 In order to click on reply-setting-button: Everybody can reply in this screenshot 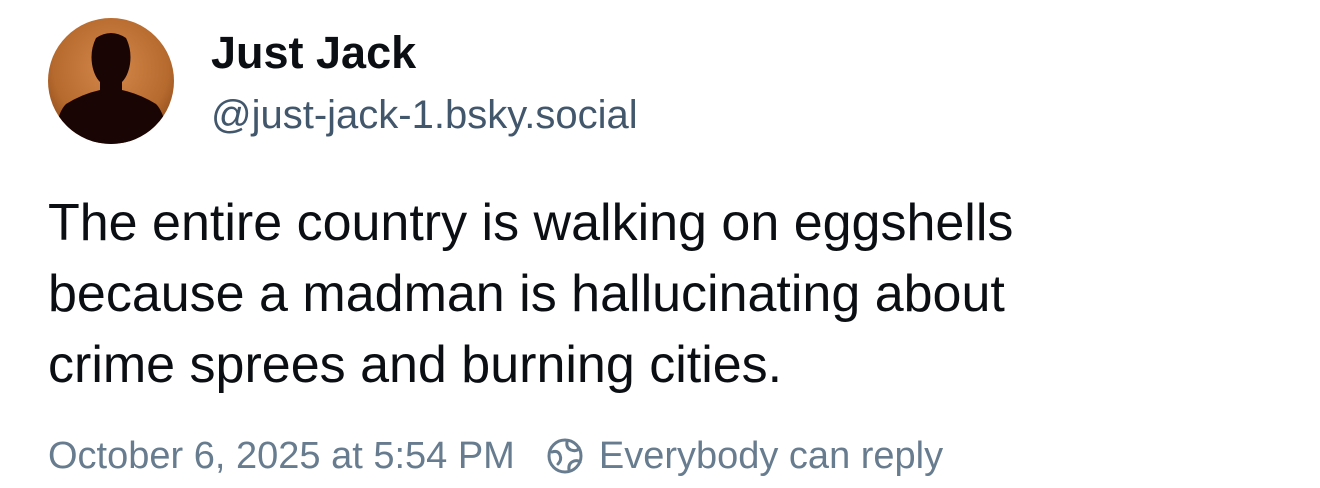, I will do `click(744, 456)`.